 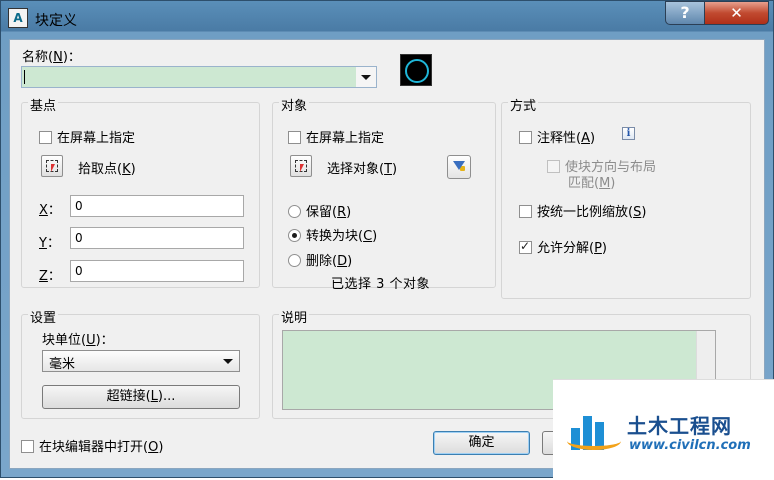 What do you see at coordinates (294, 235) in the screenshot?
I see `radio-circle-selected` at bounding box center [294, 235].